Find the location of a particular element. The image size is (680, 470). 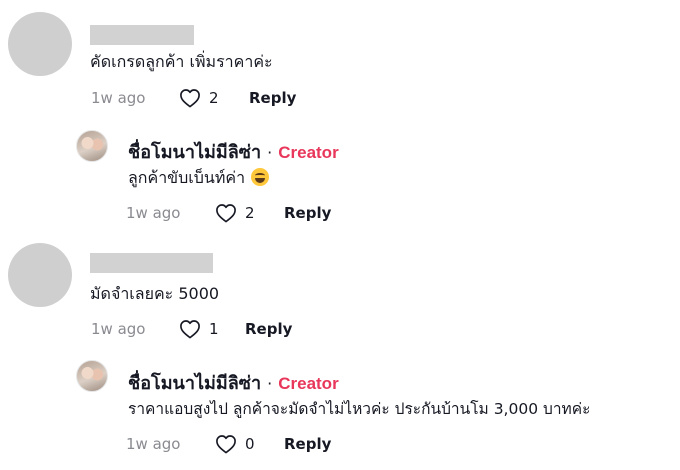

reply-text-content: ลูกค้าขับเบ็นท์ค่า is located at coordinates (187, 177).